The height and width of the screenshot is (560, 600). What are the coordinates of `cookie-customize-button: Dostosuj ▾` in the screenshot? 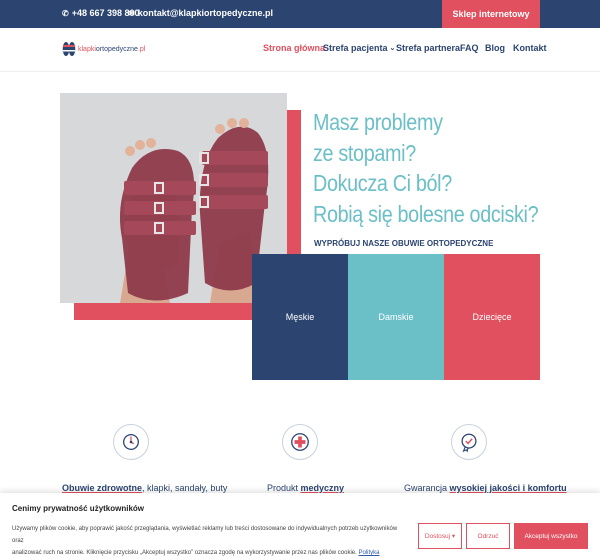 It's located at (440, 536).